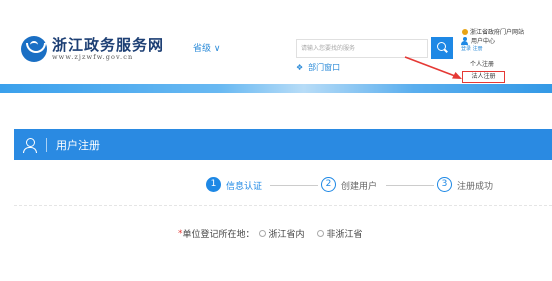  Describe the element at coordinates (218, 235) in the screenshot. I see `region-label: 单位登记所在地：` at that location.